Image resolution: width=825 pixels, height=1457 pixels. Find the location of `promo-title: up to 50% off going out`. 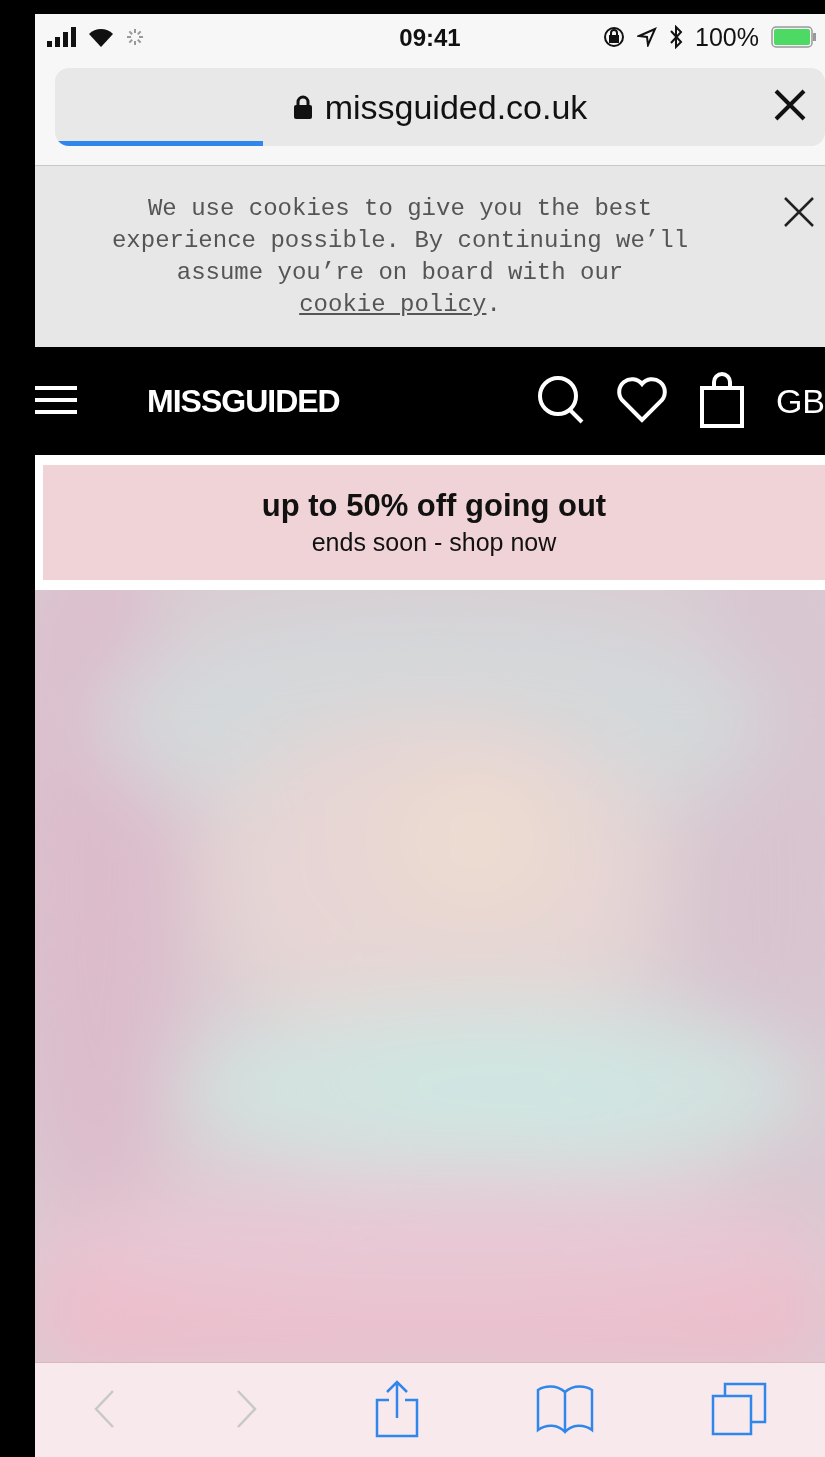

promo-title: up to 50% off going out is located at coordinates (434, 506).